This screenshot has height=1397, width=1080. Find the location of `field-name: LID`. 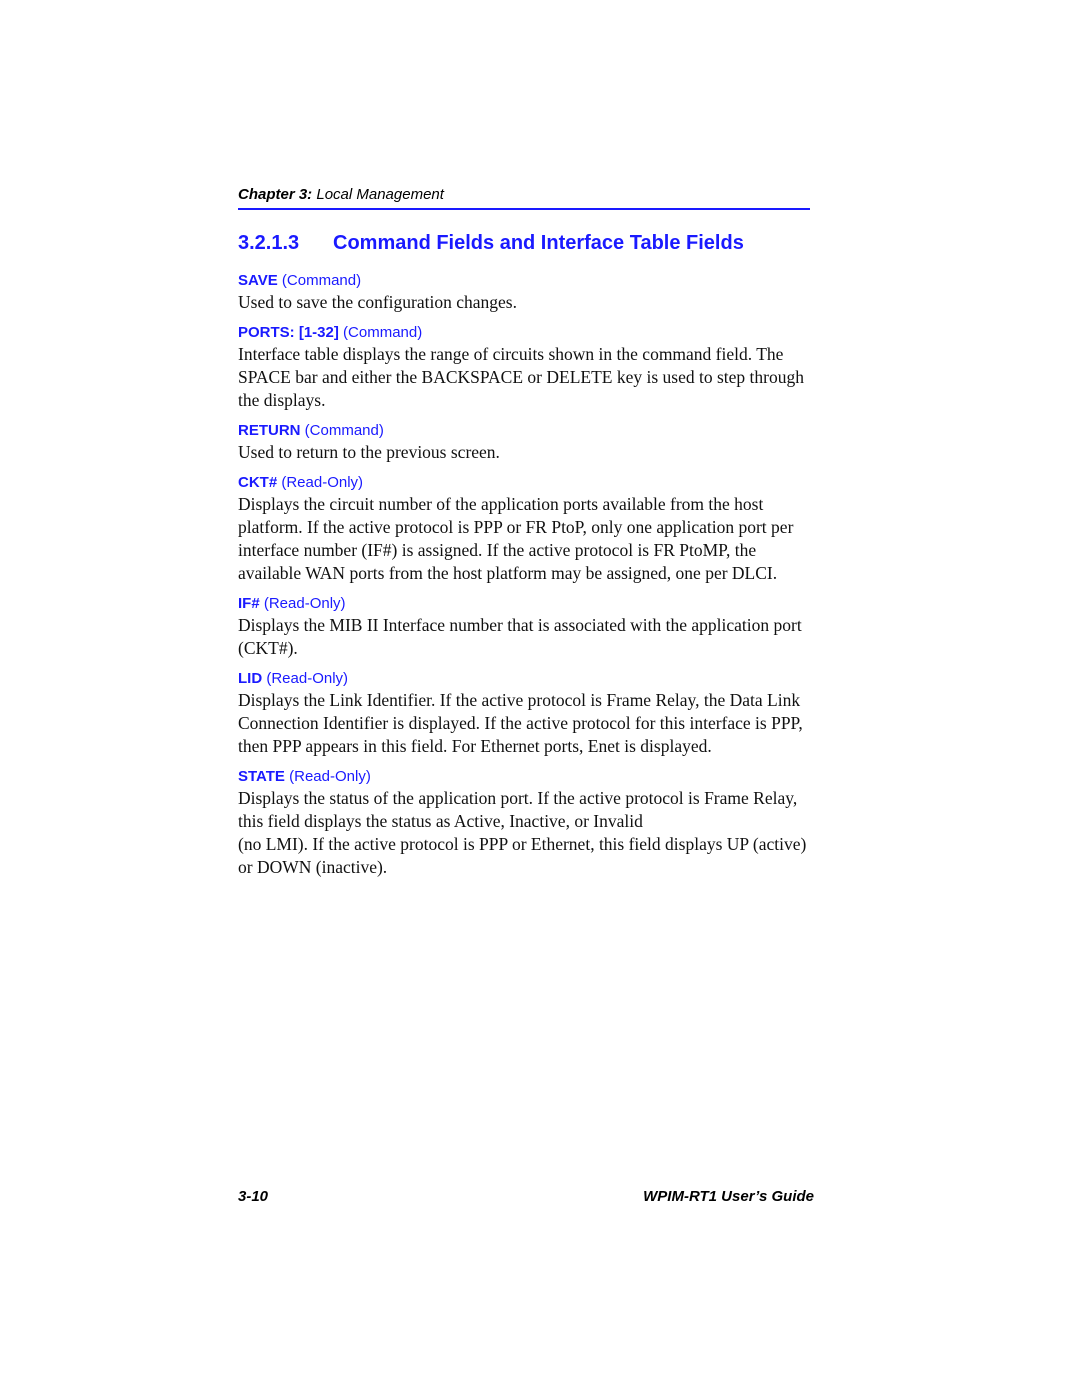

field-name: LID is located at coordinates (250, 678).